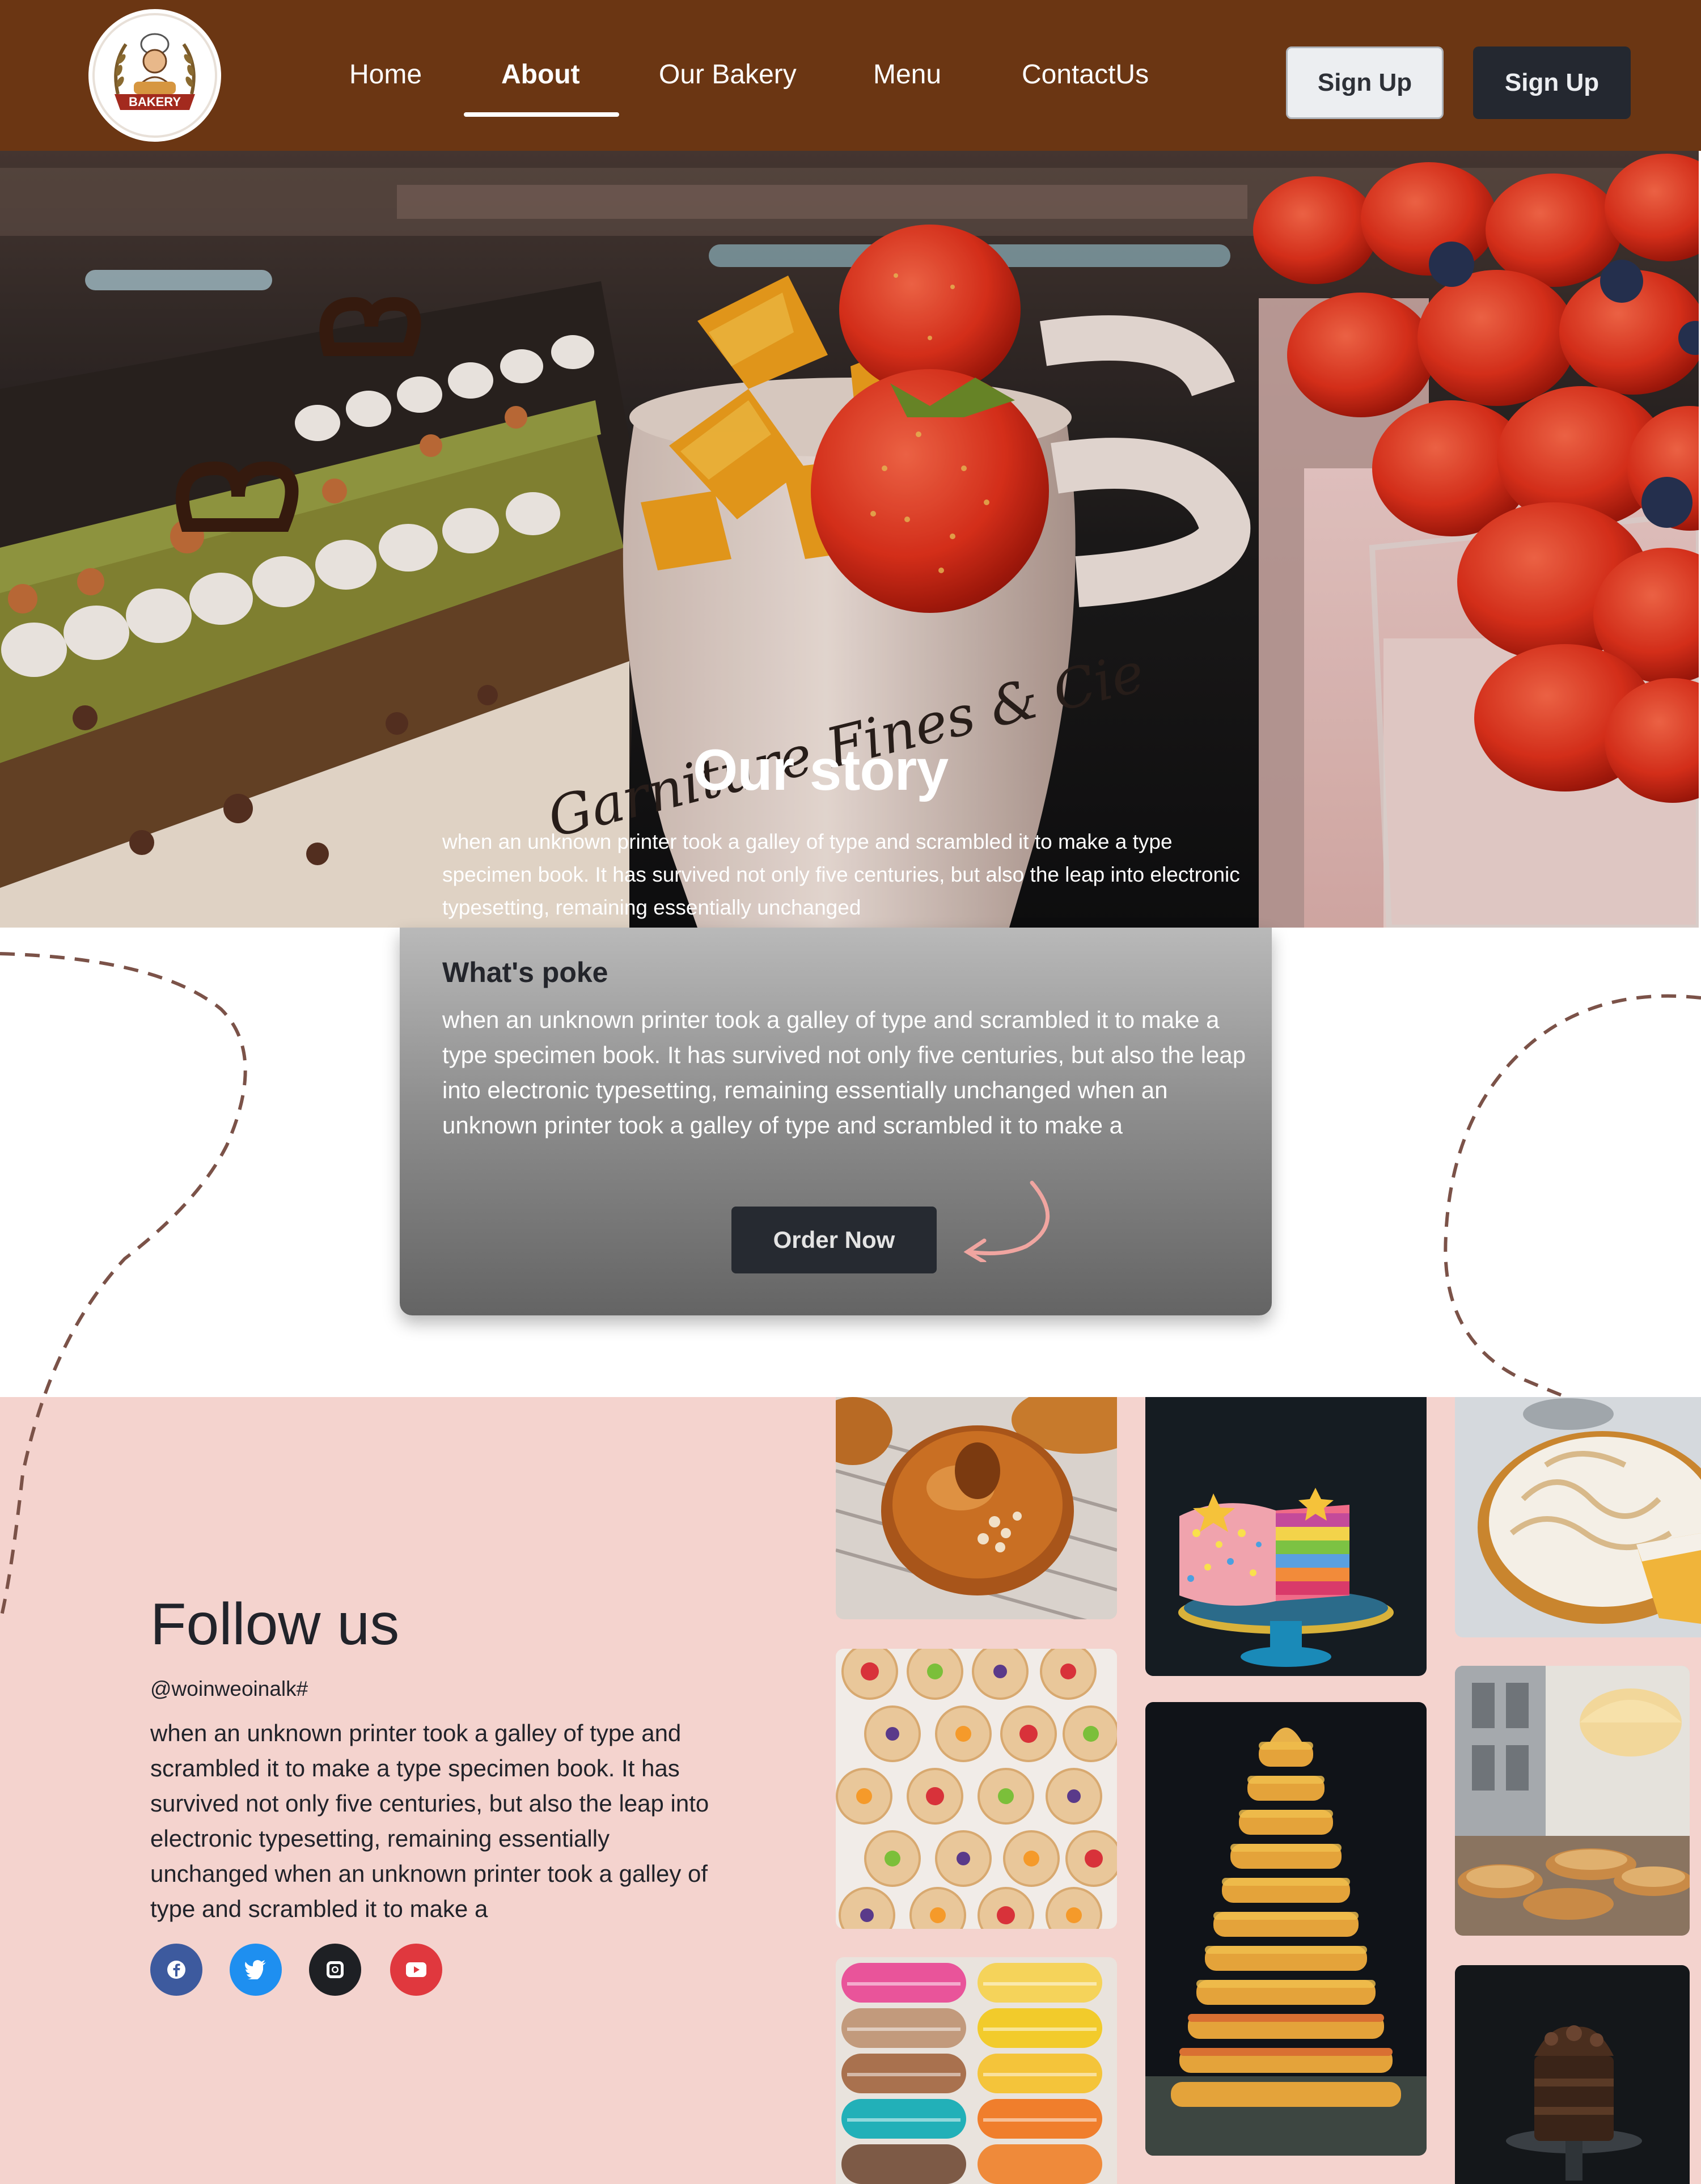  Describe the element at coordinates (1552, 82) in the screenshot. I see `sign-up-button-dark: Sign Up` at that location.